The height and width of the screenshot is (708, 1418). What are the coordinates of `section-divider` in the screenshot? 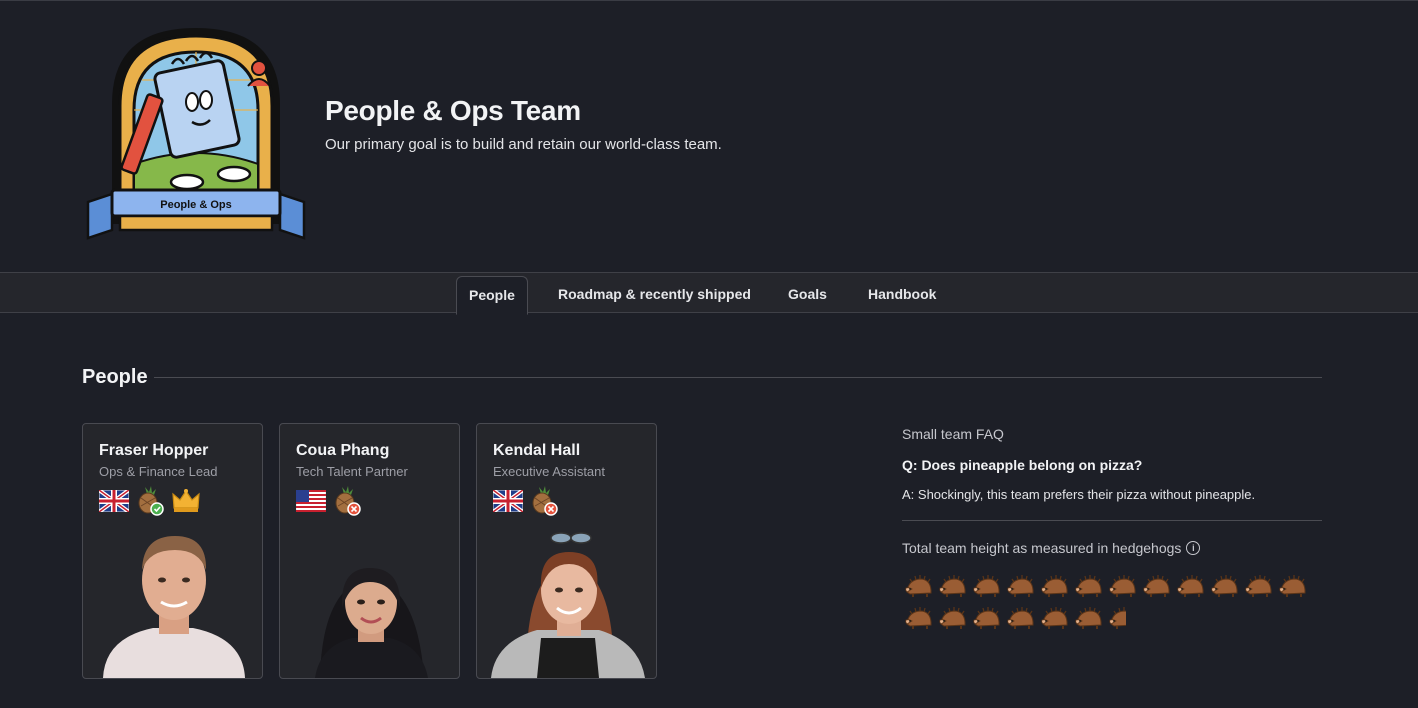 It's located at (738, 377).